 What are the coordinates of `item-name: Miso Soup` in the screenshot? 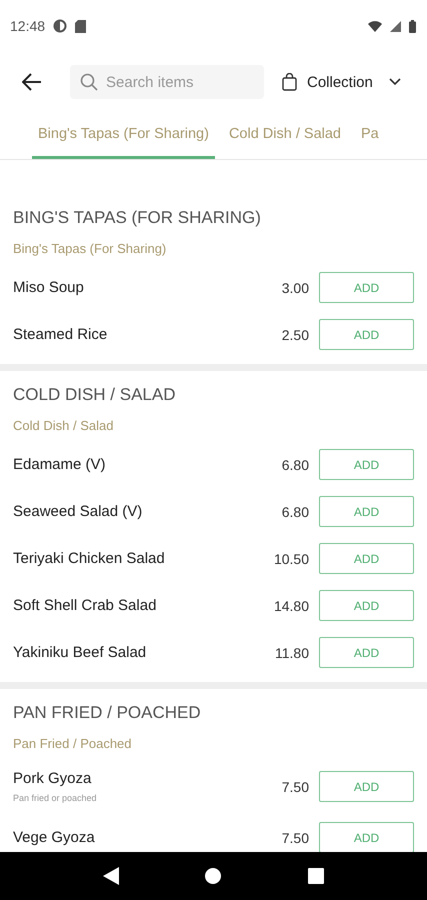 It's located at (49, 287).